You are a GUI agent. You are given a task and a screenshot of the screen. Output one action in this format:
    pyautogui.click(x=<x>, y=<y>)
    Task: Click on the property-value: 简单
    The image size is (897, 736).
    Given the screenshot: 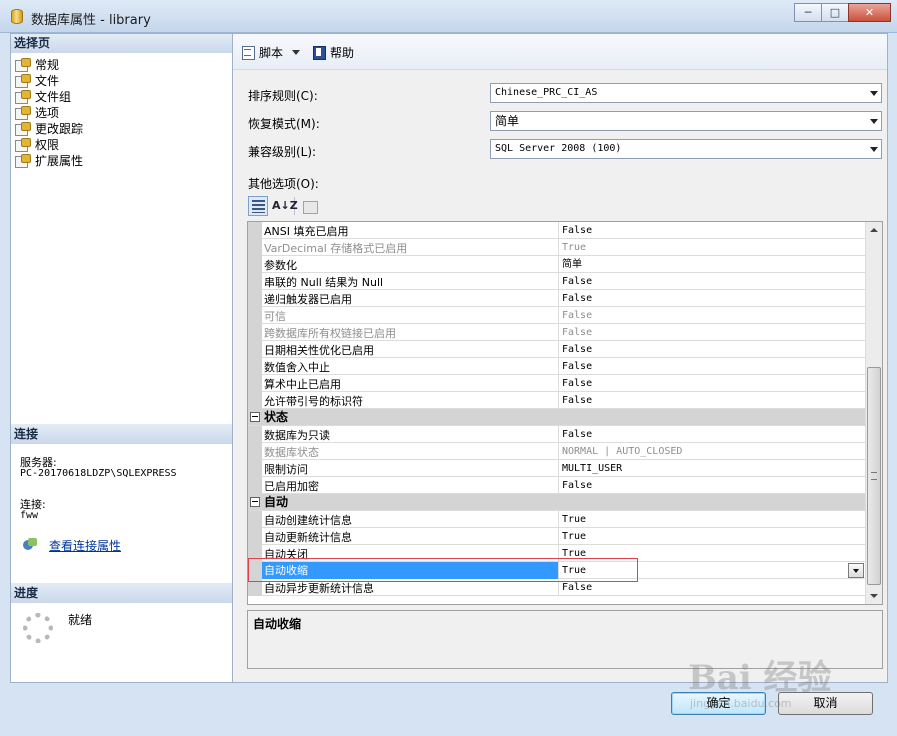 What is the action you would take?
    pyautogui.click(x=711, y=264)
    